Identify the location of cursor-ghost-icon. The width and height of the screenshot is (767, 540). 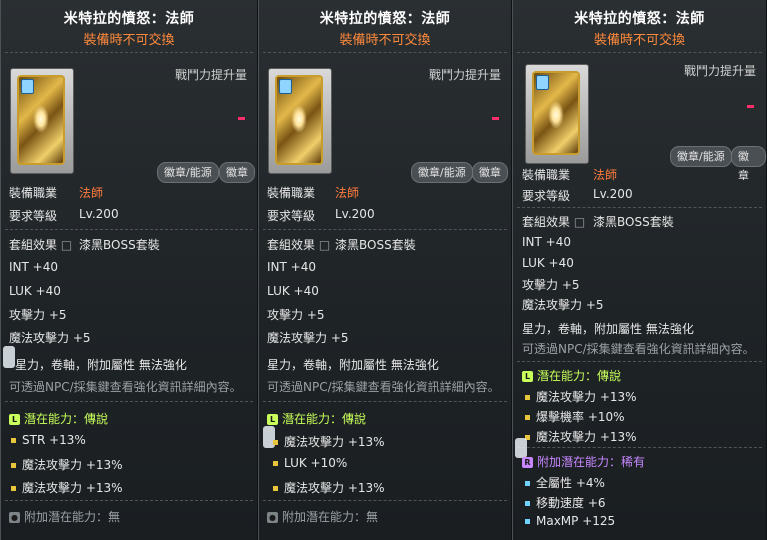
(9, 357).